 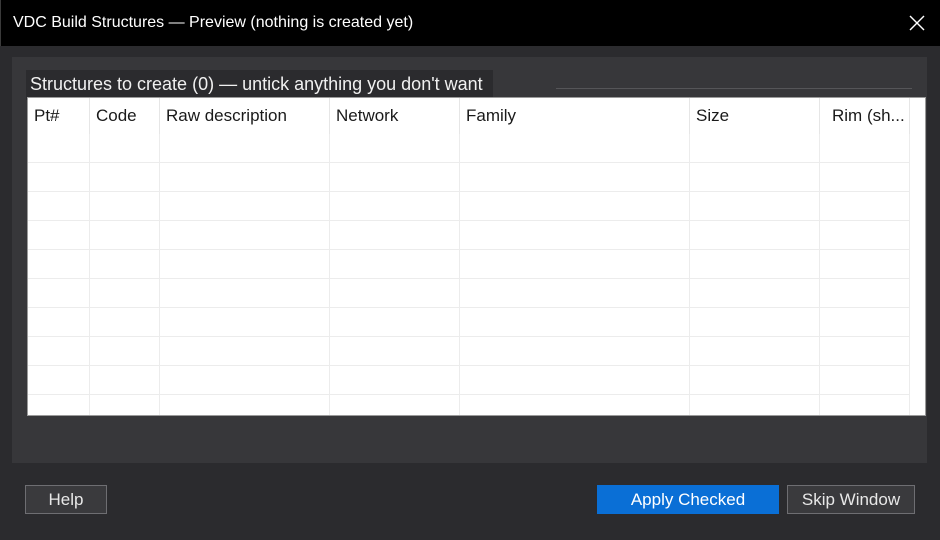 I want to click on column-header-size: Size, so click(x=755, y=116).